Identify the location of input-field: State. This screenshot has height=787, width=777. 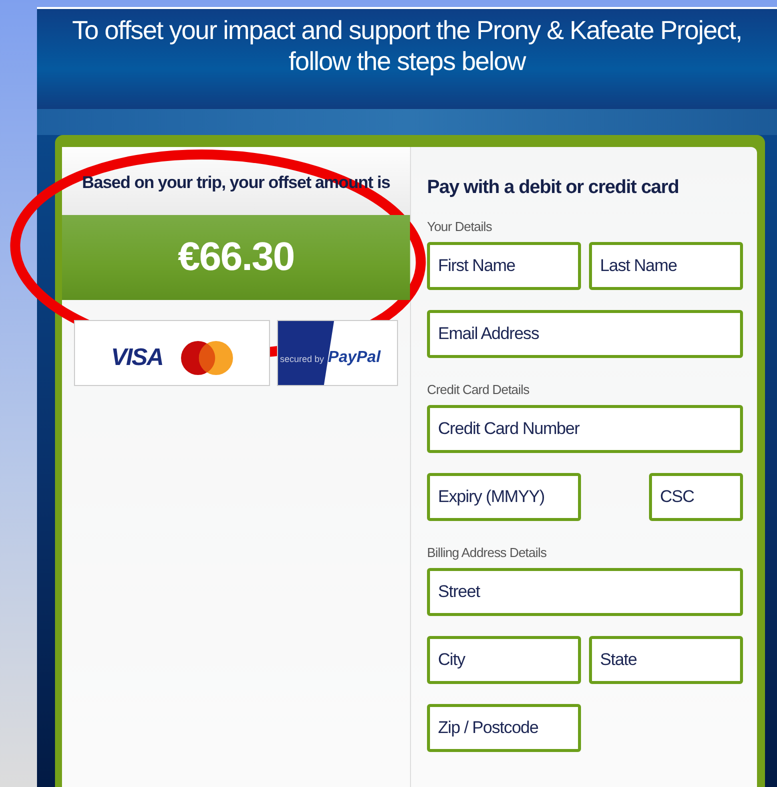
(666, 660).